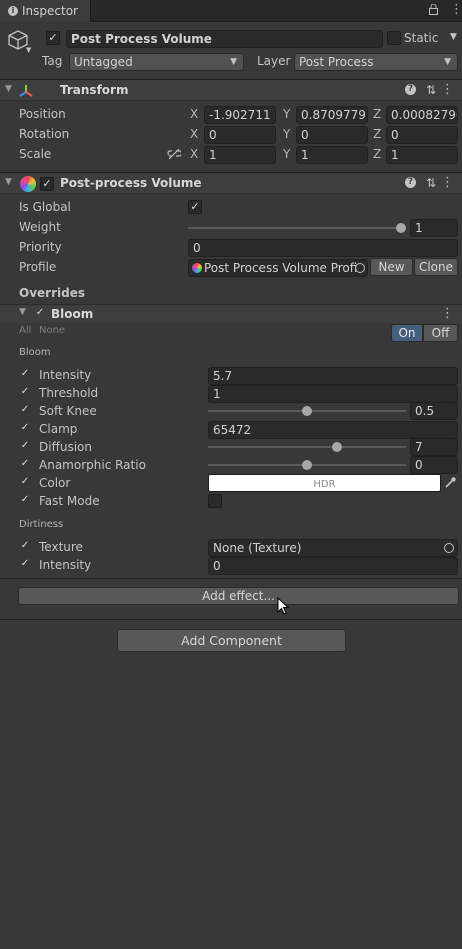  What do you see at coordinates (434, 228) in the screenshot?
I see `weight-field: 1` at bounding box center [434, 228].